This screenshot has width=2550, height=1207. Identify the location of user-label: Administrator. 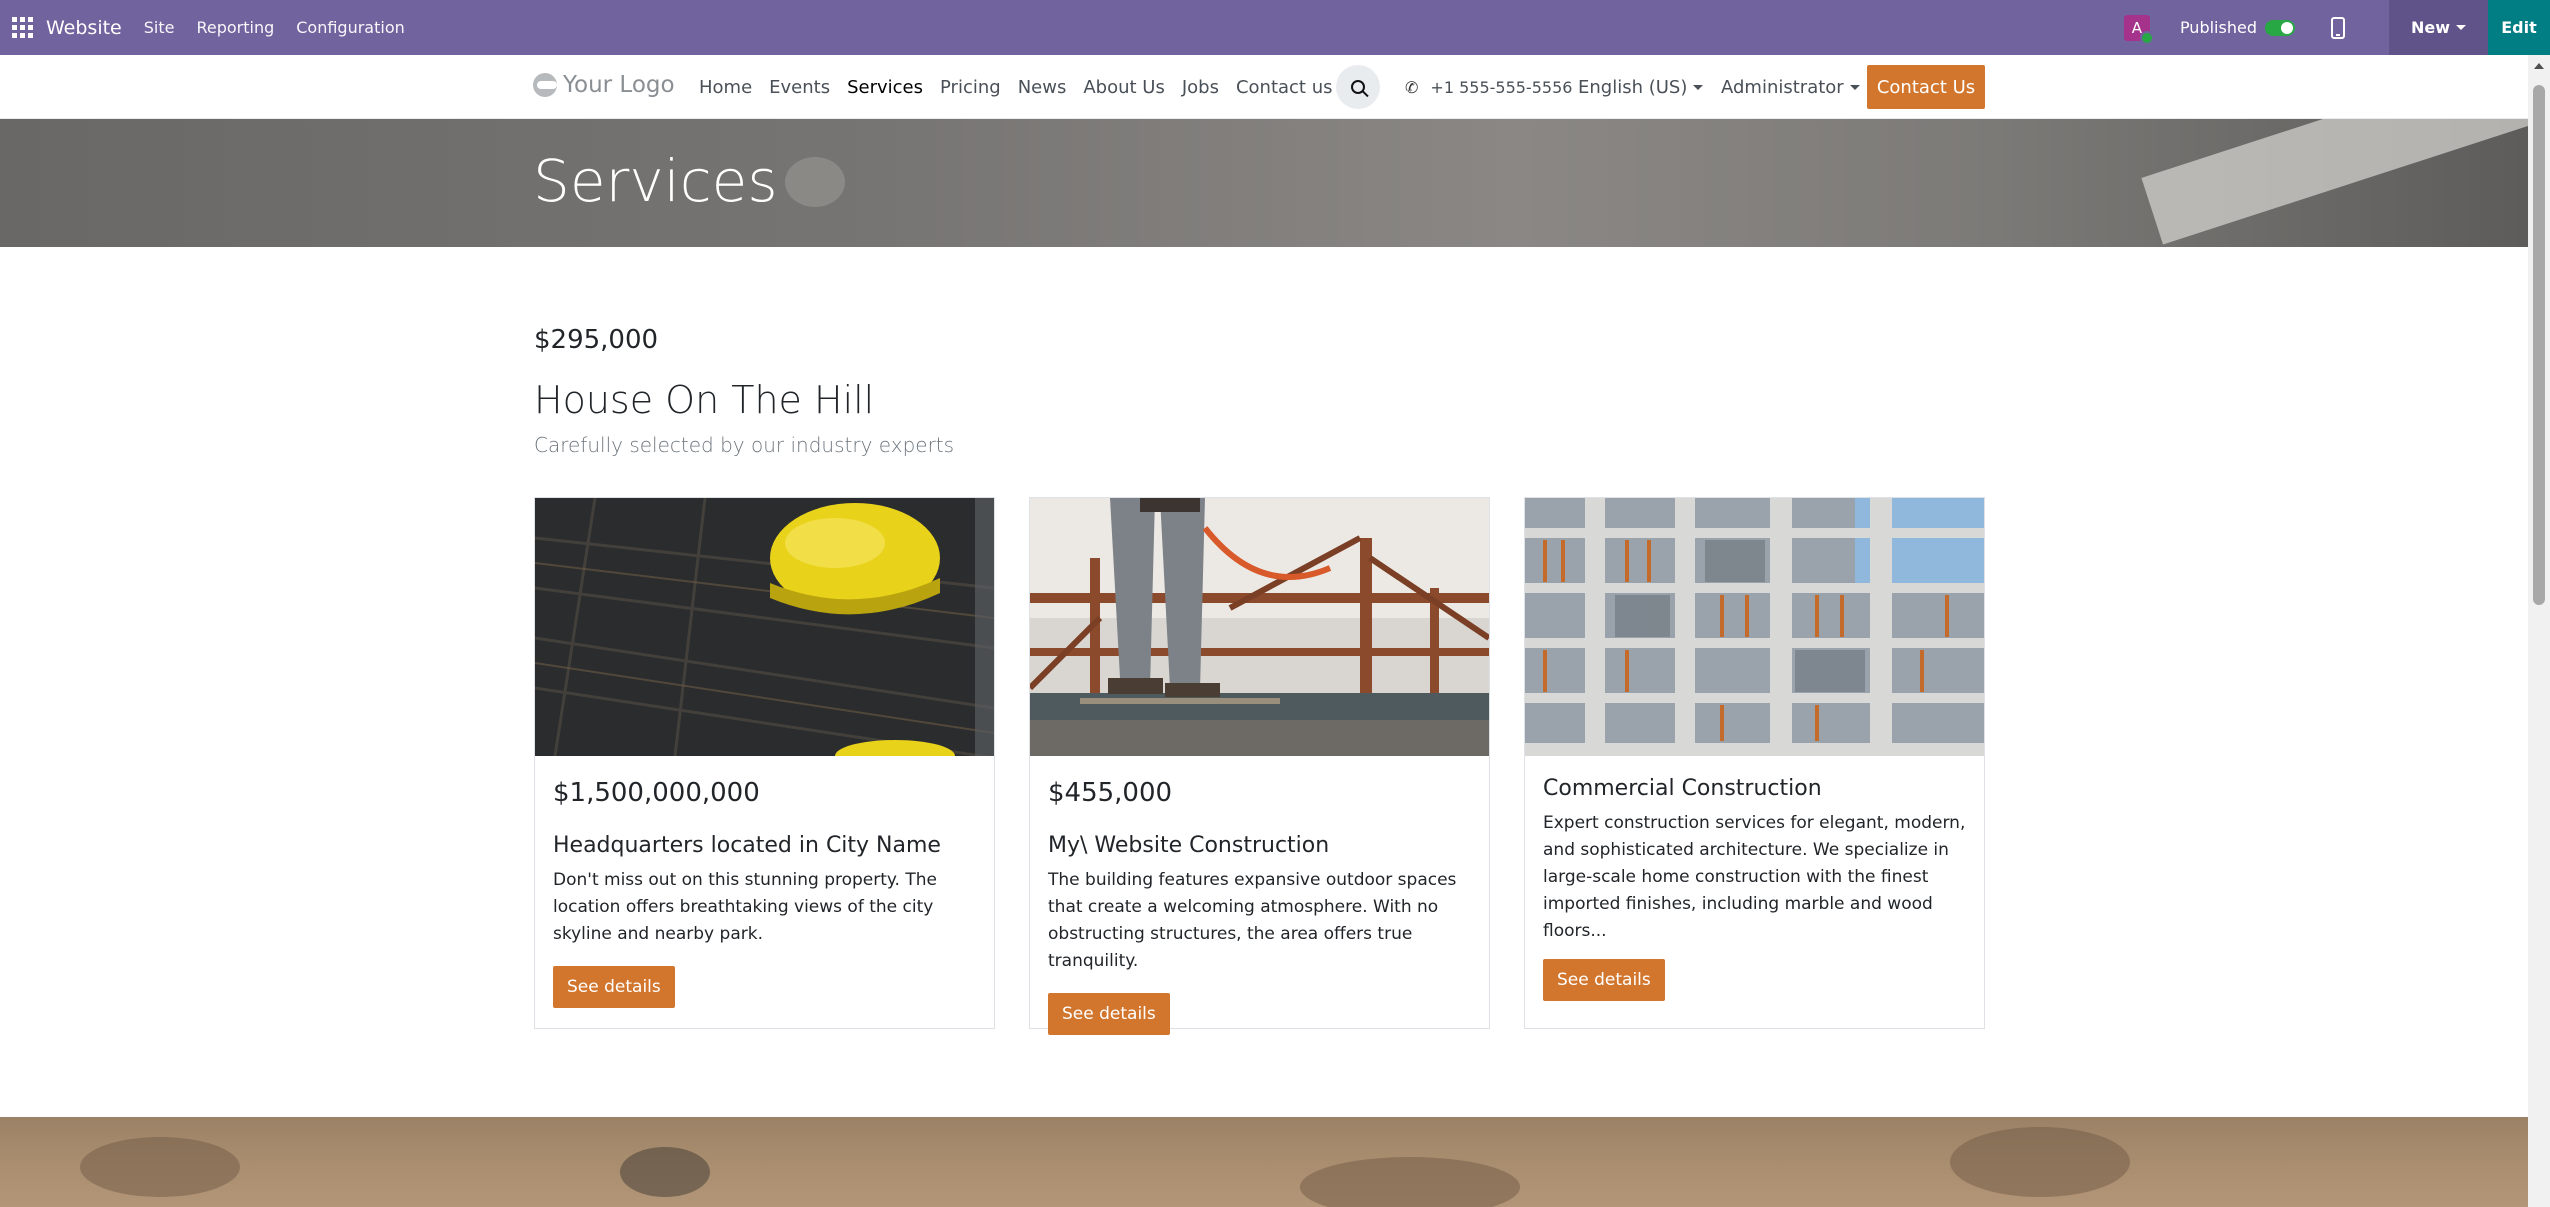
(1782, 87).